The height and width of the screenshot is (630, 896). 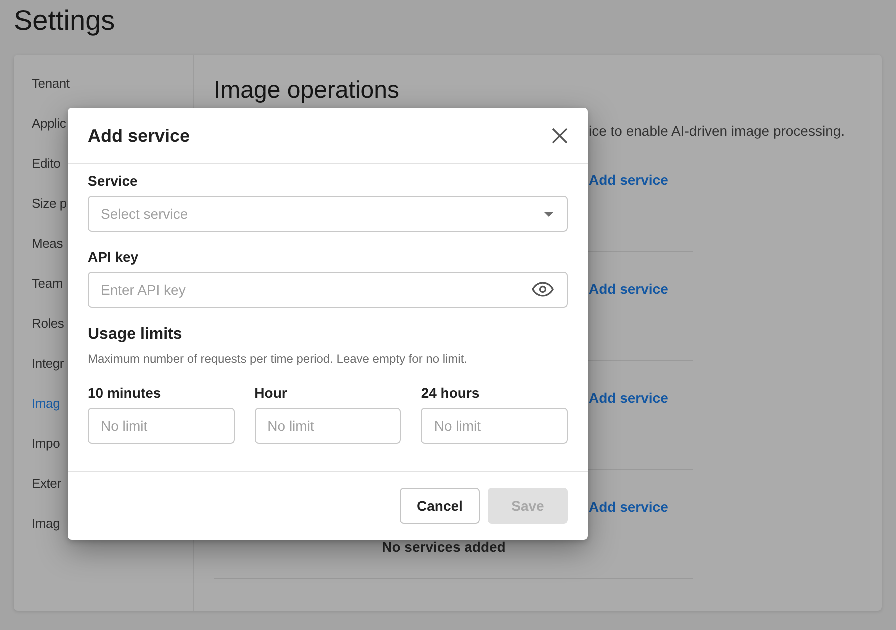 I want to click on sidebar-item: Tenant, so click(x=51, y=84).